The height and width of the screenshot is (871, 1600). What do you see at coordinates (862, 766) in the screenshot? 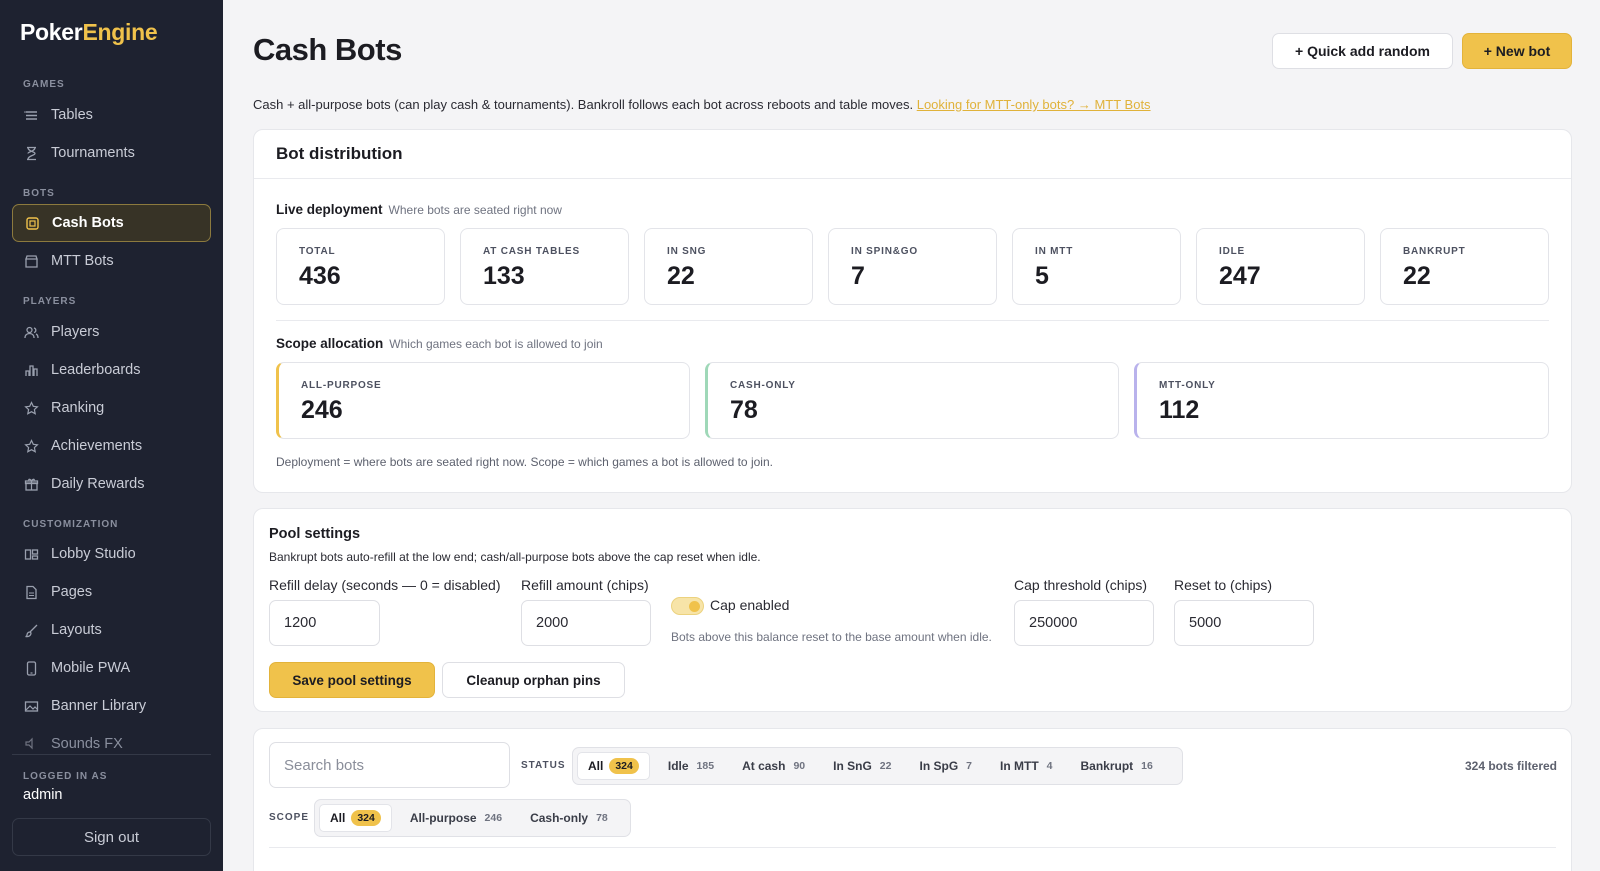
I see `status-filter-in-sng: In SnG 22` at bounding box center [862, 766].